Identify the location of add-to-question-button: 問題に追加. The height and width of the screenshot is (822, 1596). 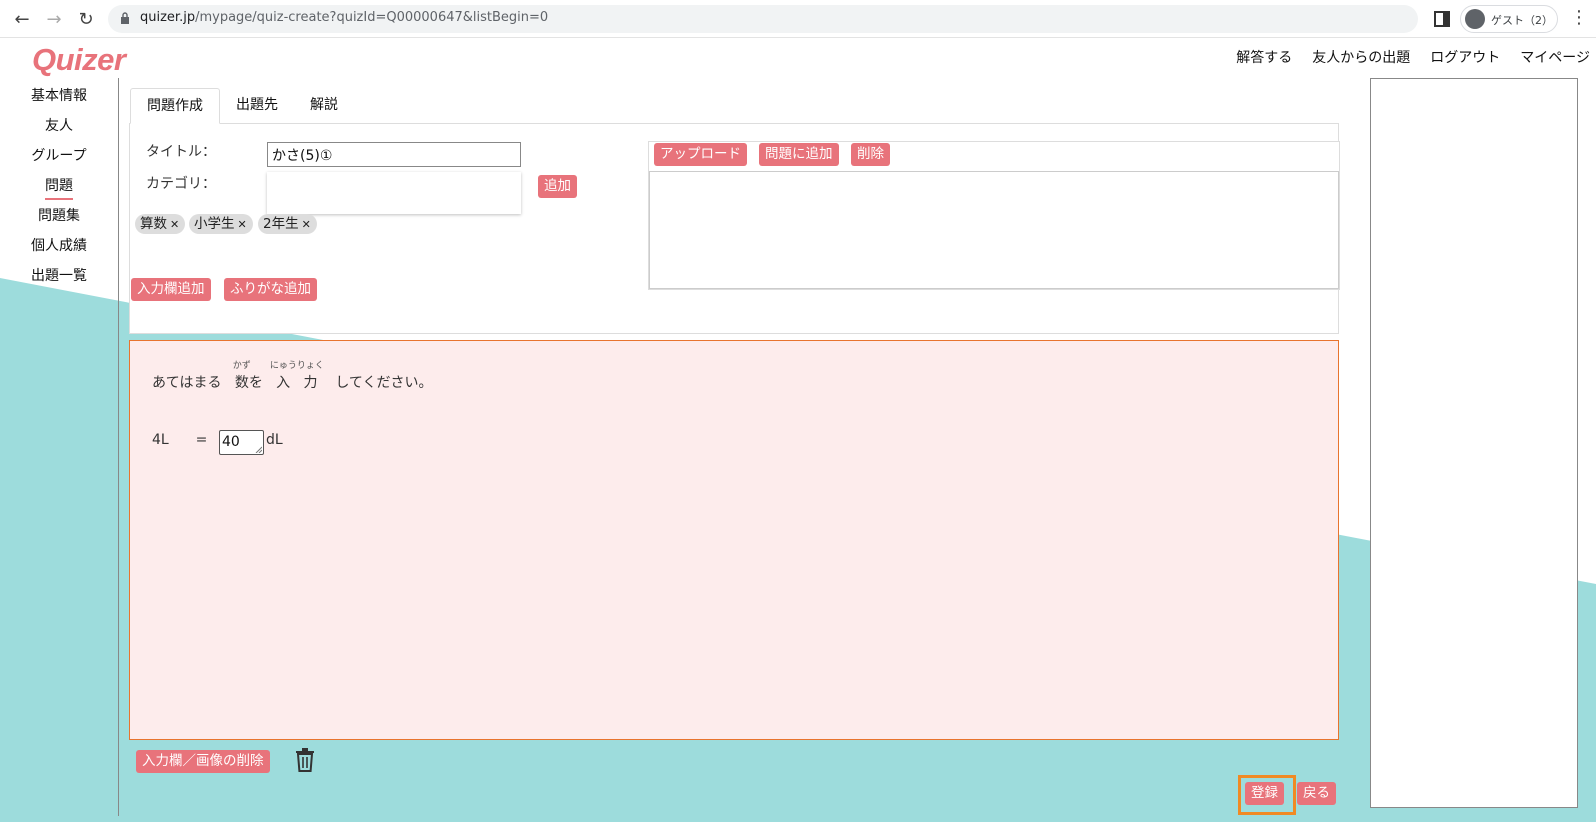
(799, 154).